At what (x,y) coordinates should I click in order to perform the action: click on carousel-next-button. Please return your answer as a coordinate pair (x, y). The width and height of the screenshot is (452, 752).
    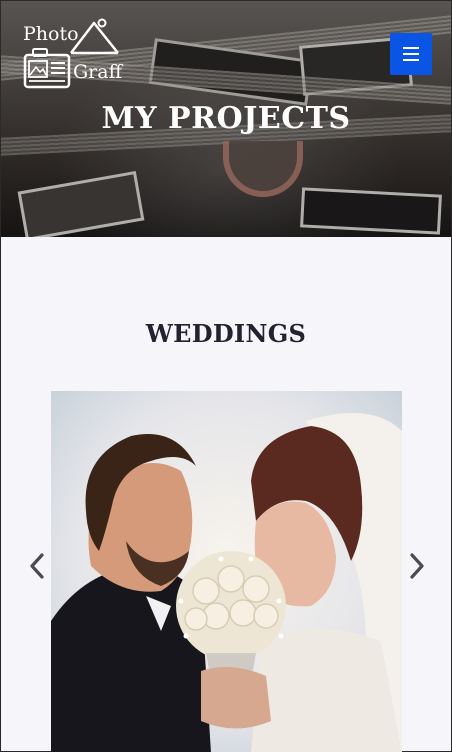
    Looking at the image, I should click on (417, 566).